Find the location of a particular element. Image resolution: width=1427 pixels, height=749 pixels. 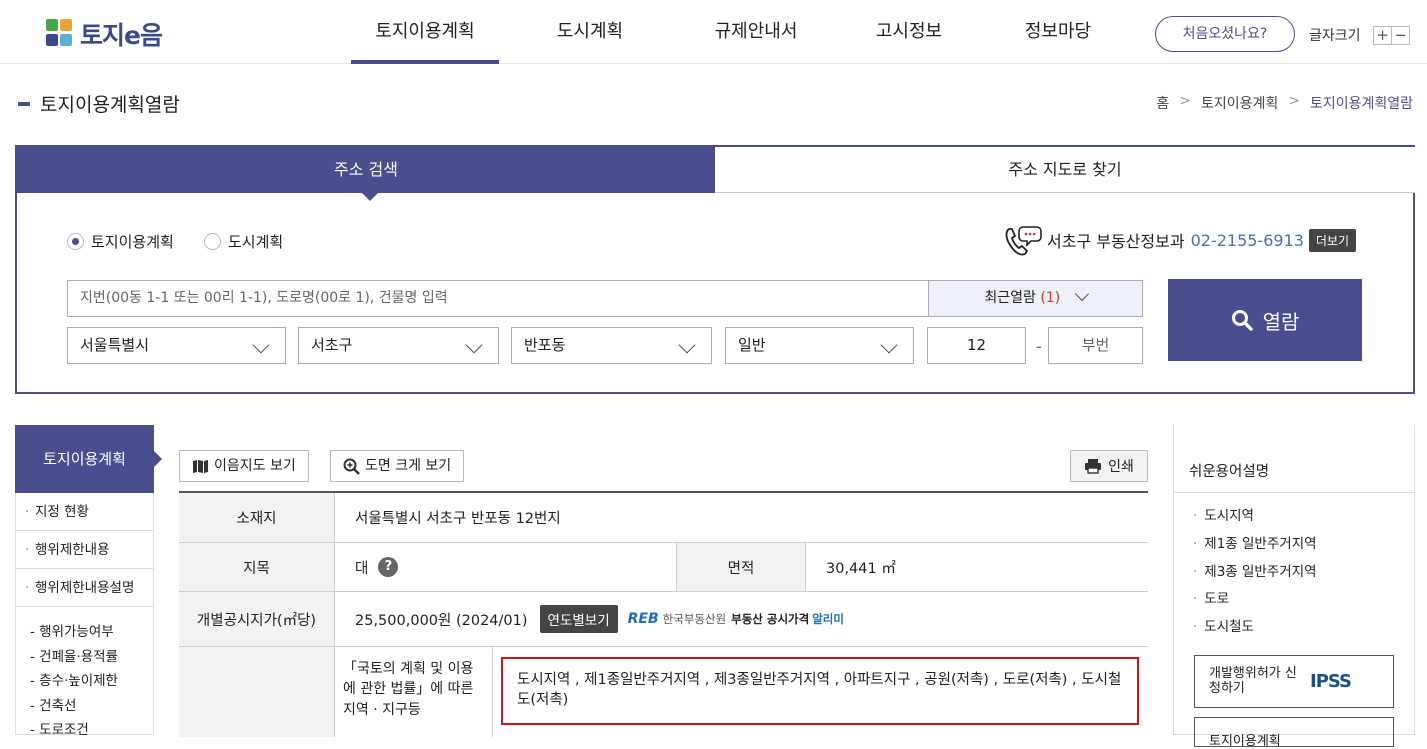

help-icon: ? is located at coordinates (388, 567).